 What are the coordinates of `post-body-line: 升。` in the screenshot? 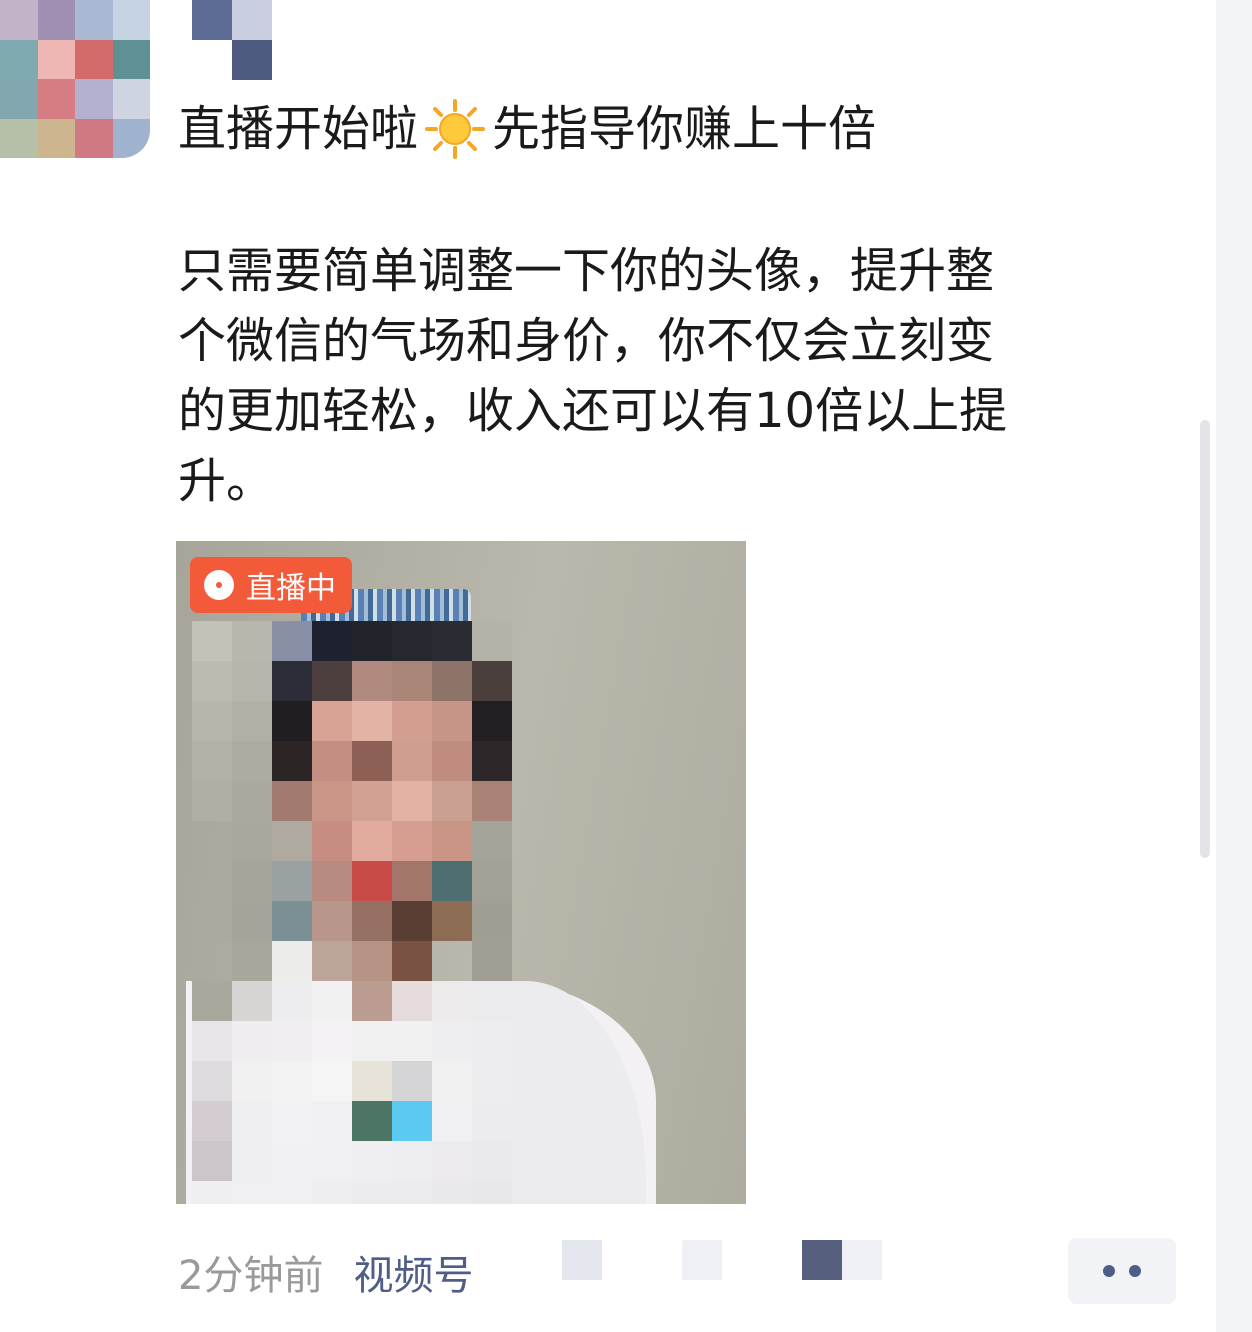 It's located at (226, 481).